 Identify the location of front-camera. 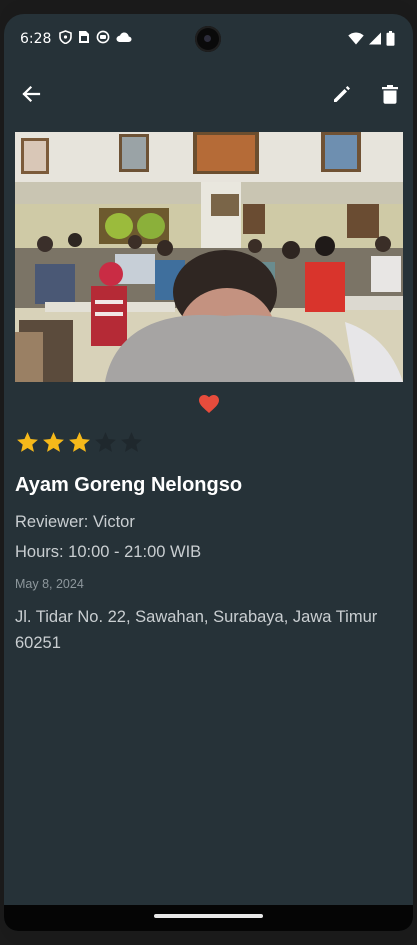
(208, 39).